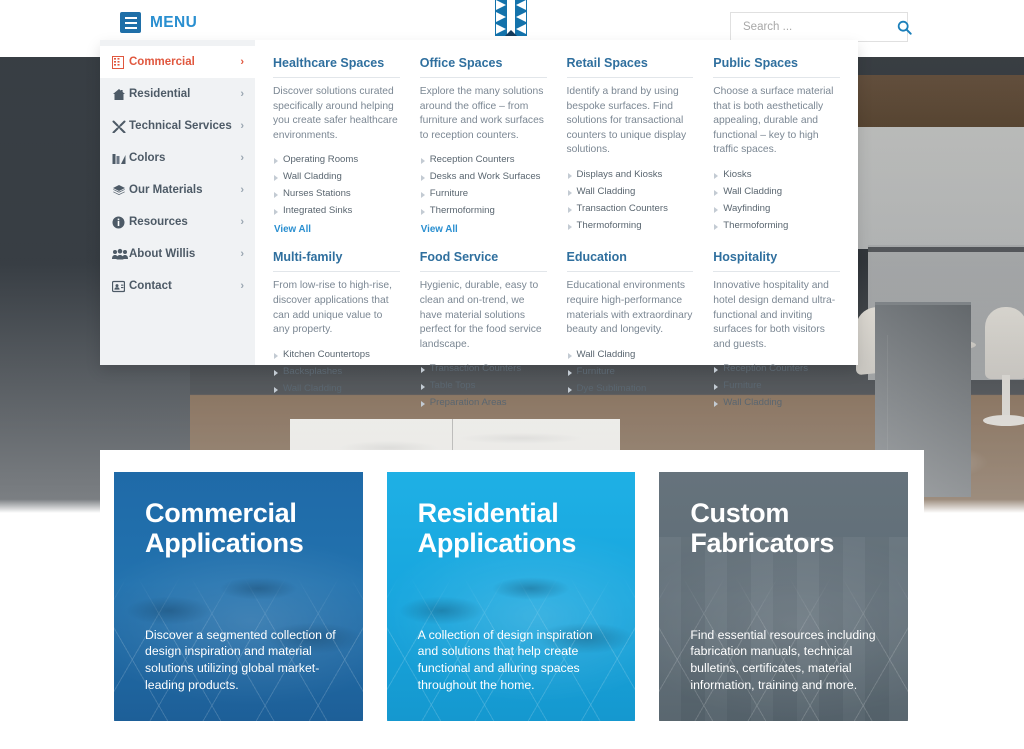 This screenshot has width=1024, height=749. I want to click on column-title: Hospitality, so click(776, 261).